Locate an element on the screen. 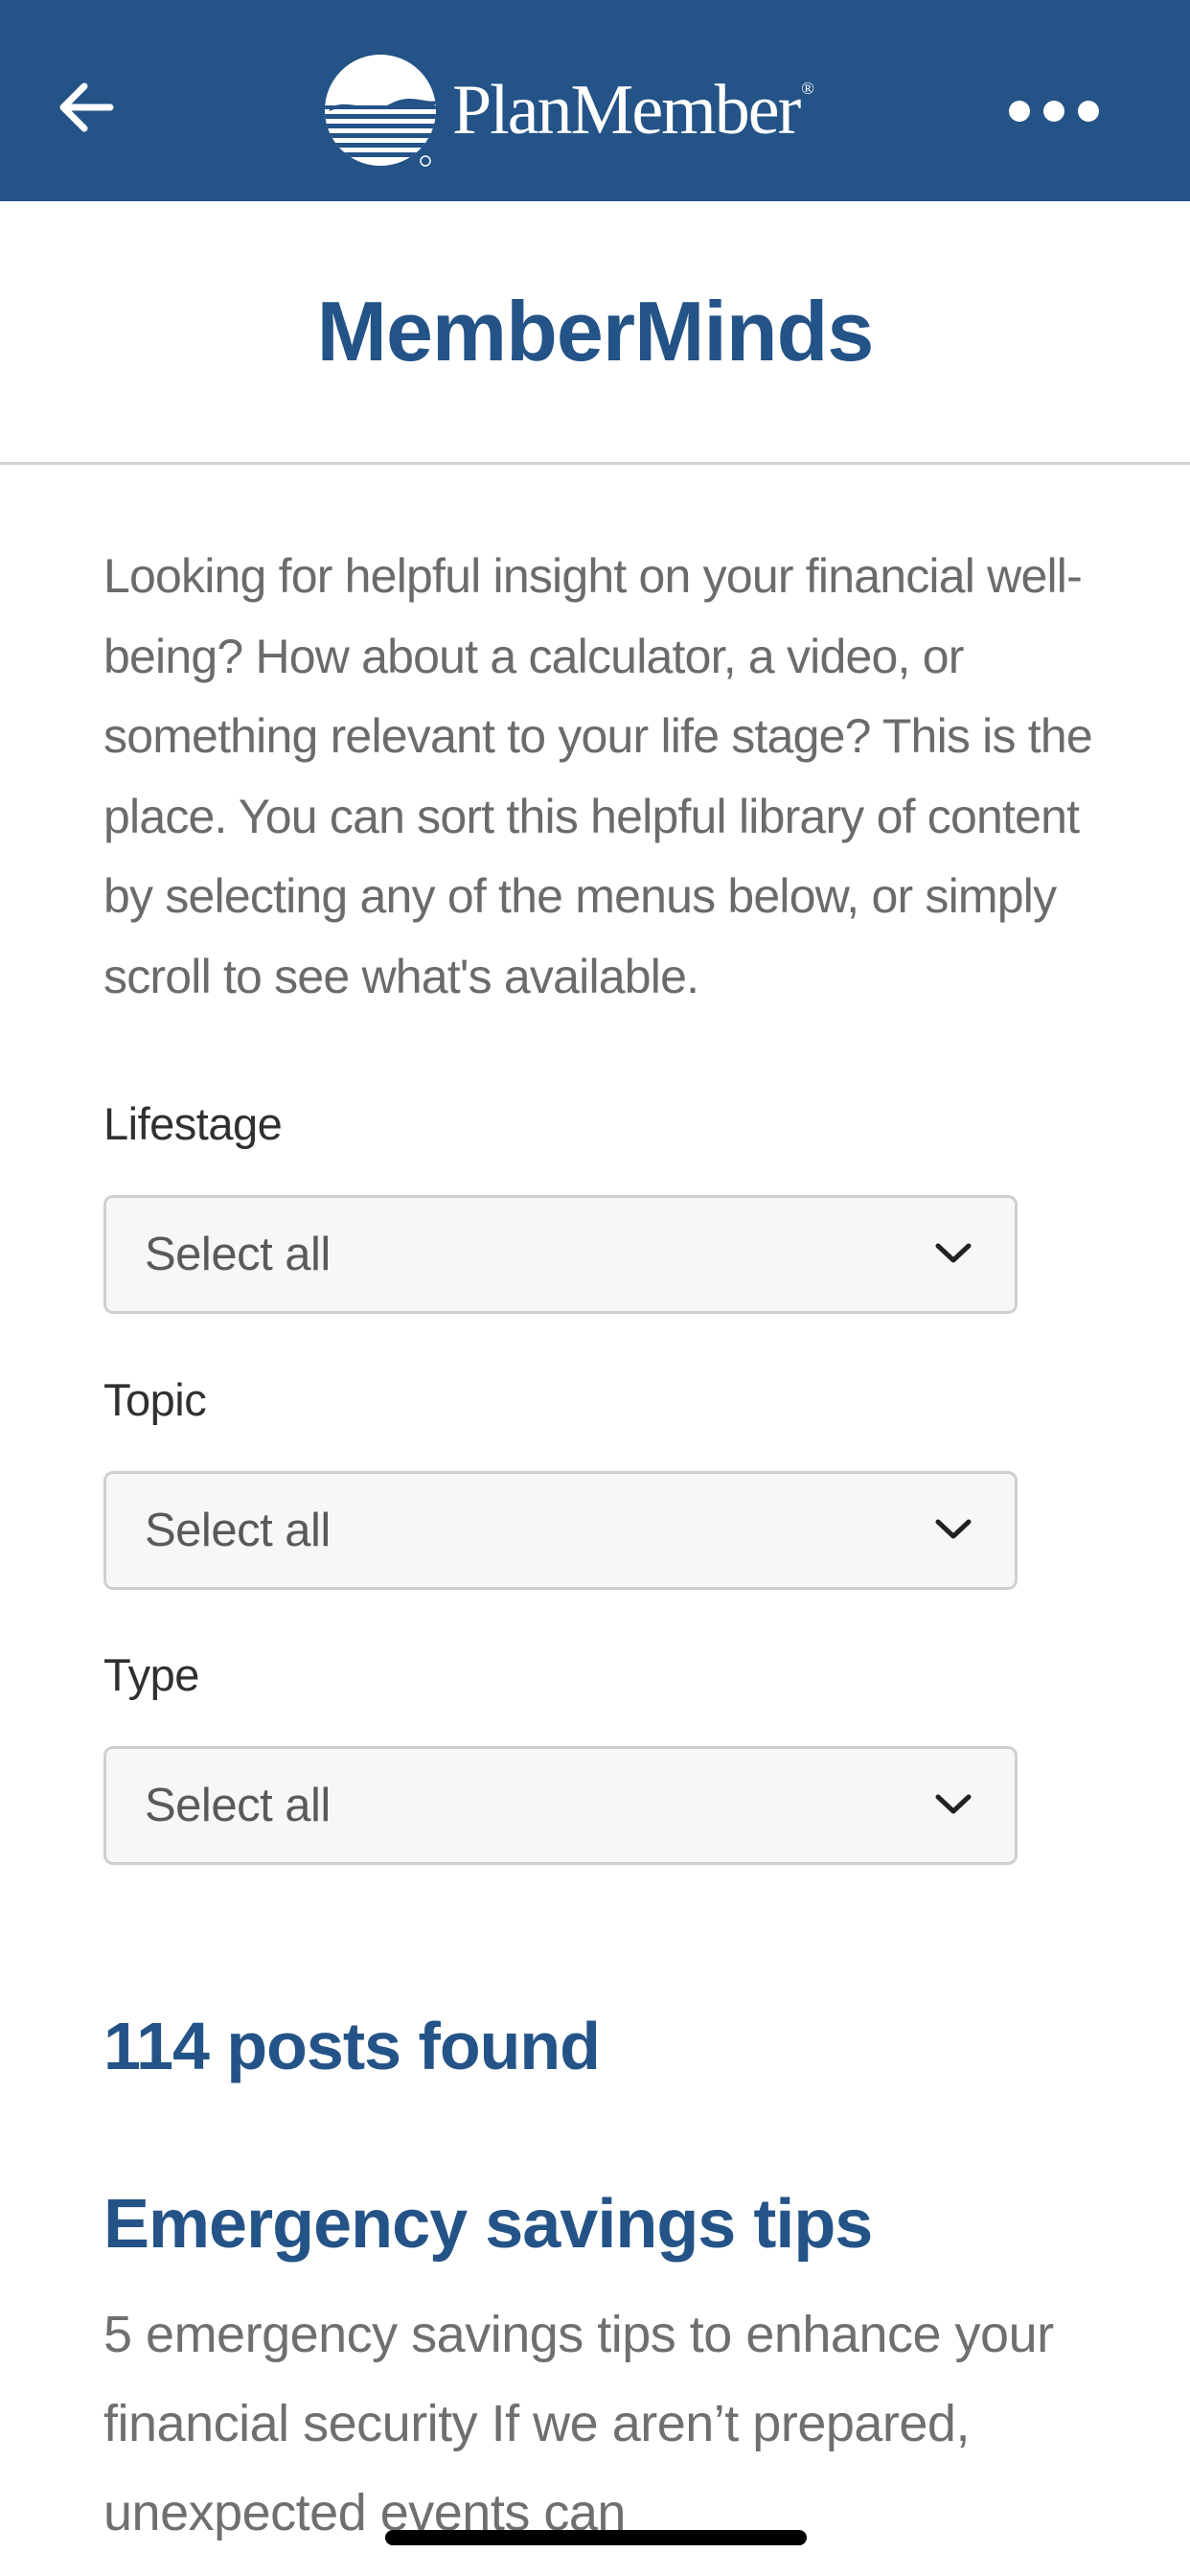 The image size is (1190, 2576). type-select-value: Select all is located at coordinates (238, 1805).